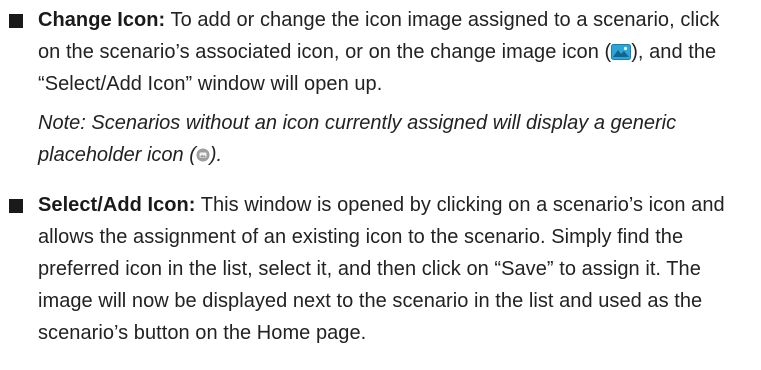 This screenshot has width=761, height=370. What do you see at coordinates (216, 155) in the screenshot?
I see `note-text-2: ).` at bounding box center [216, 155].